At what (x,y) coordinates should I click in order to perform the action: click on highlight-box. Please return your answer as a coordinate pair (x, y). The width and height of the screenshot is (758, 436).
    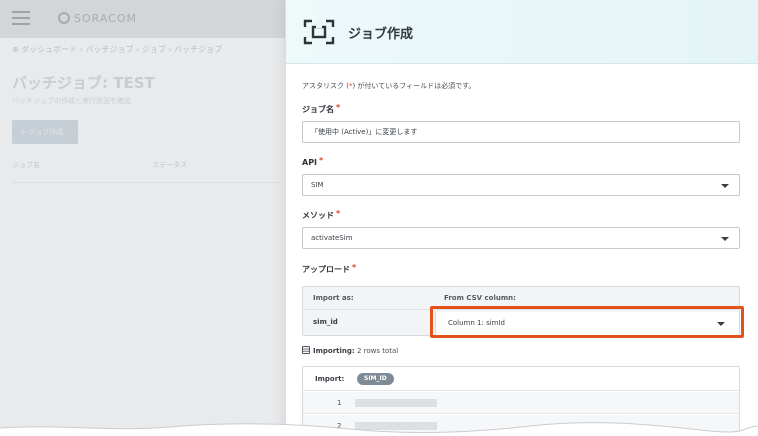
    Looking at the image, I should click on (587, 322).